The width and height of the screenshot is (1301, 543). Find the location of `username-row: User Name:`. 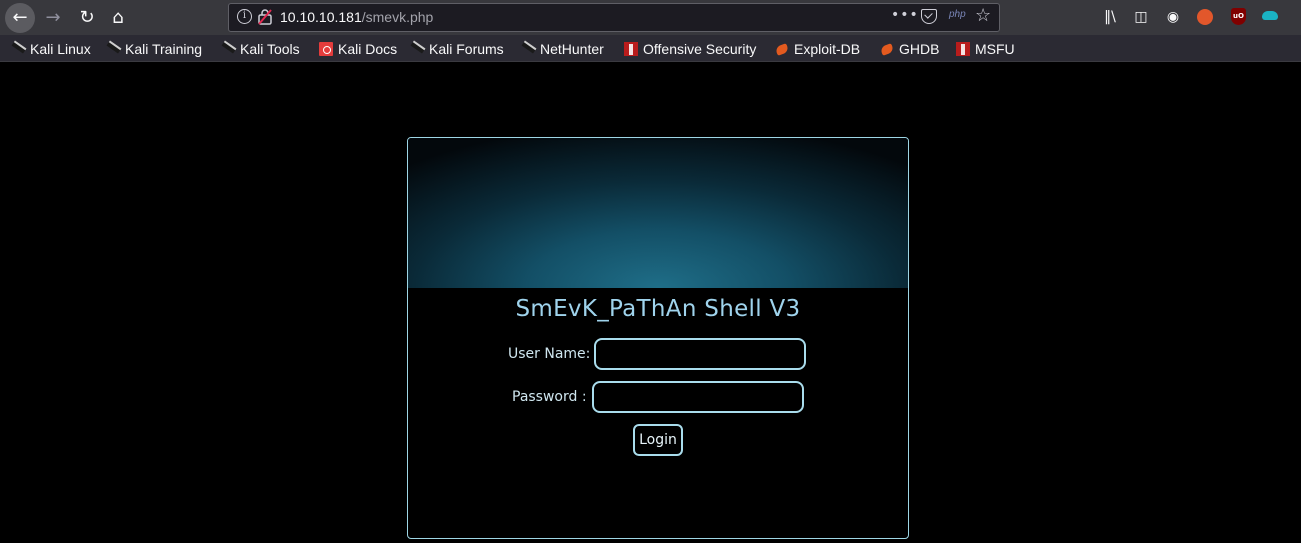

username-row: User Name: is located at coordinates (657, 354).